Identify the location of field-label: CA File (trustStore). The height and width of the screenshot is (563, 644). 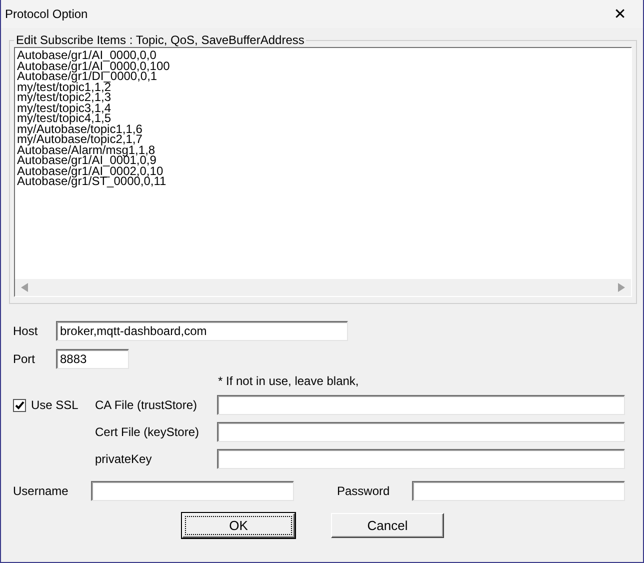
(146, 405).